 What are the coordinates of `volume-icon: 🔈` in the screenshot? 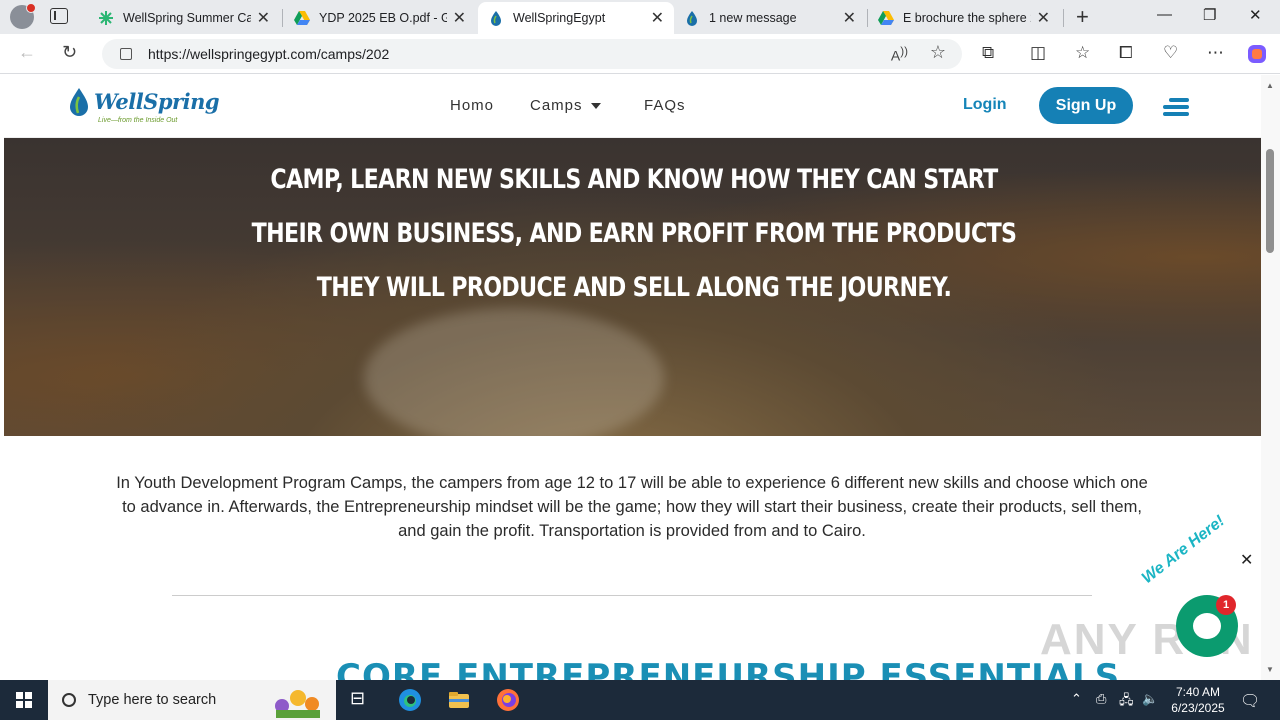 It's located at (1150, 699).